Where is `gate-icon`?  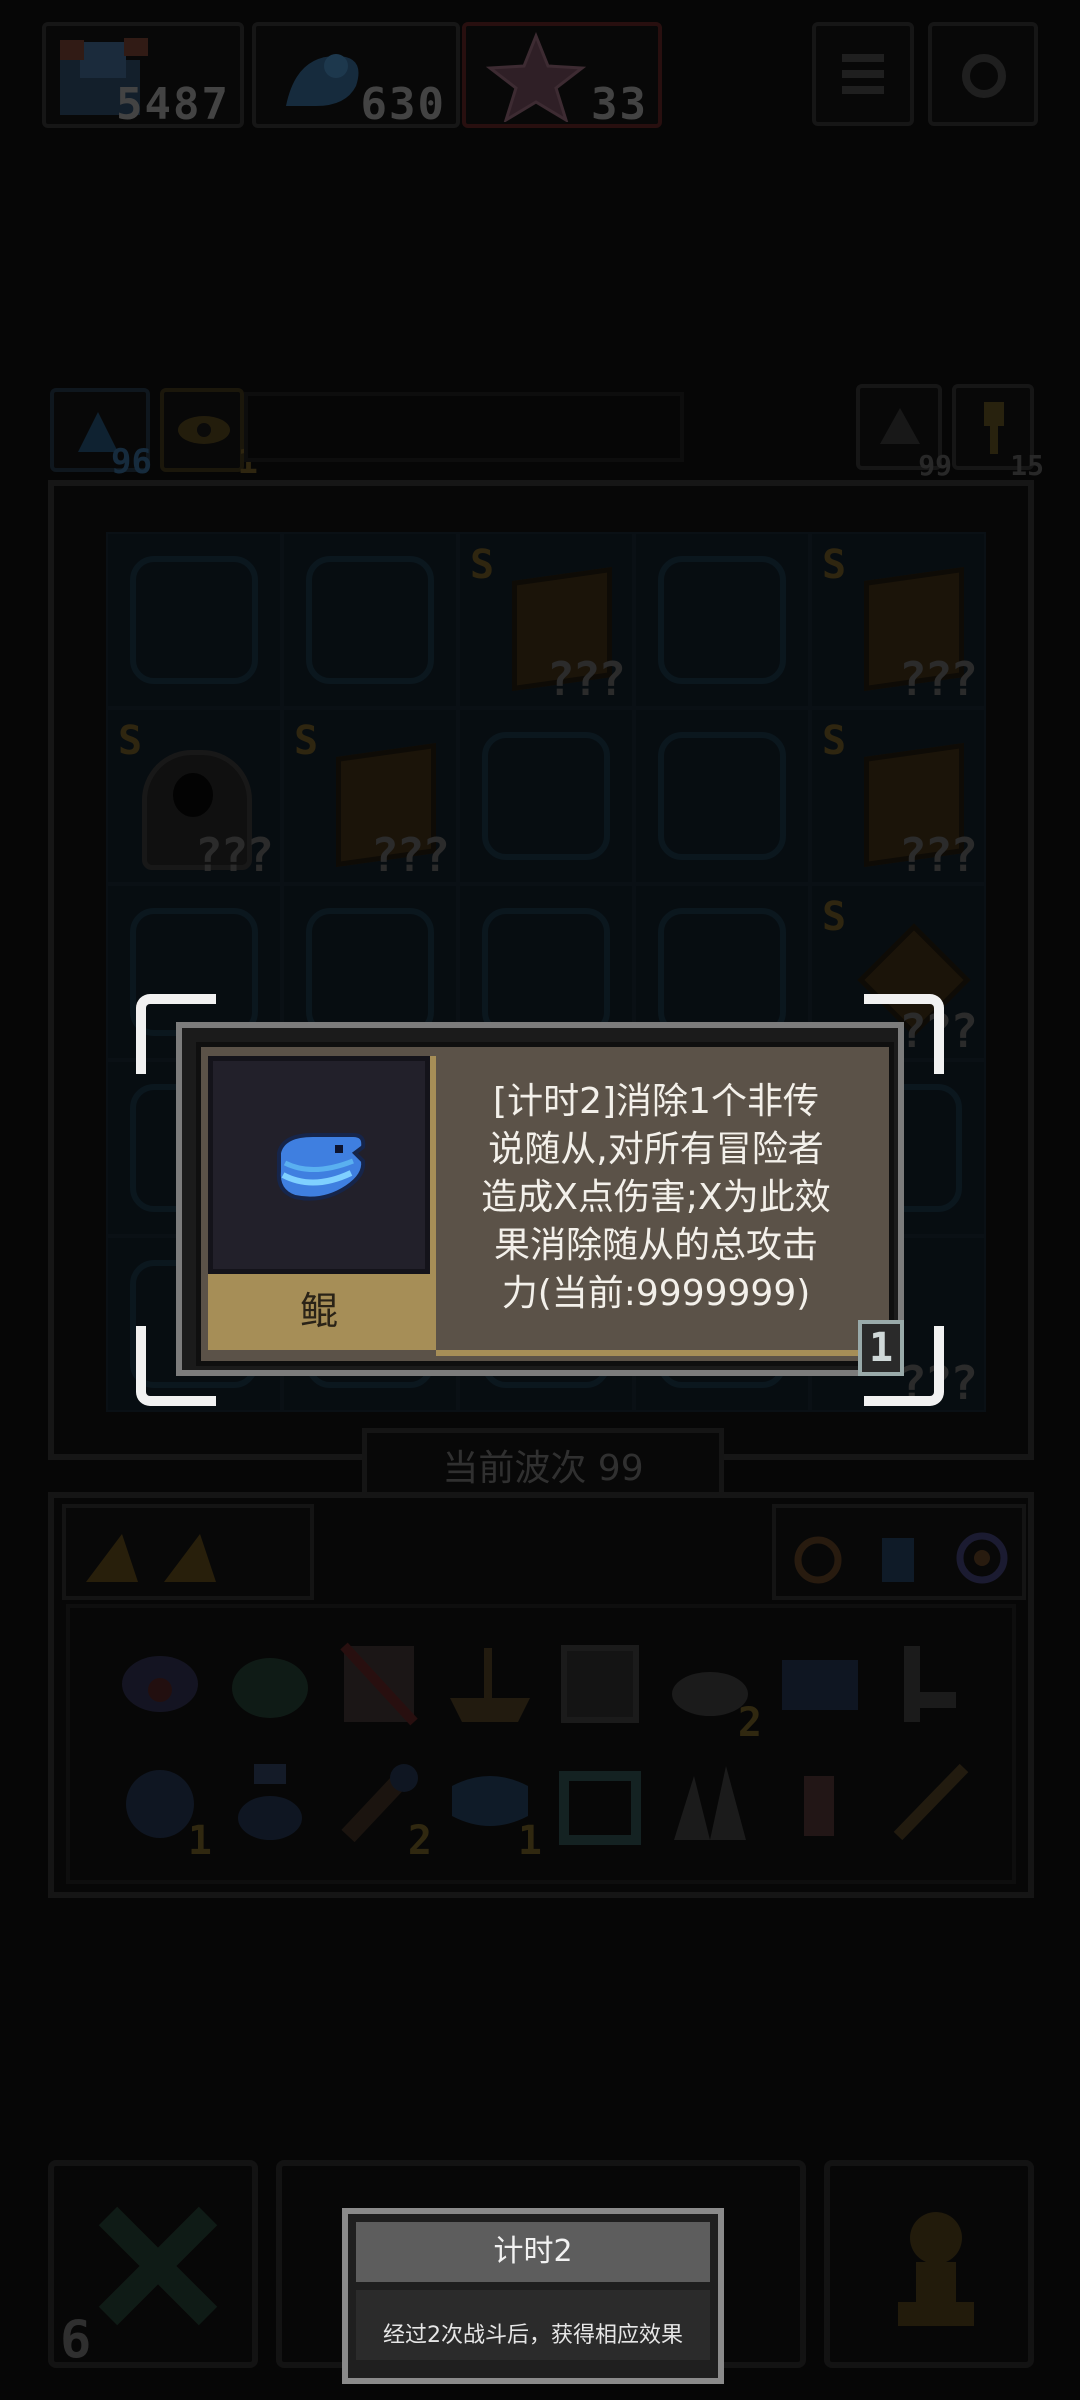
gate-icon is located at coordinates (600, 1802).